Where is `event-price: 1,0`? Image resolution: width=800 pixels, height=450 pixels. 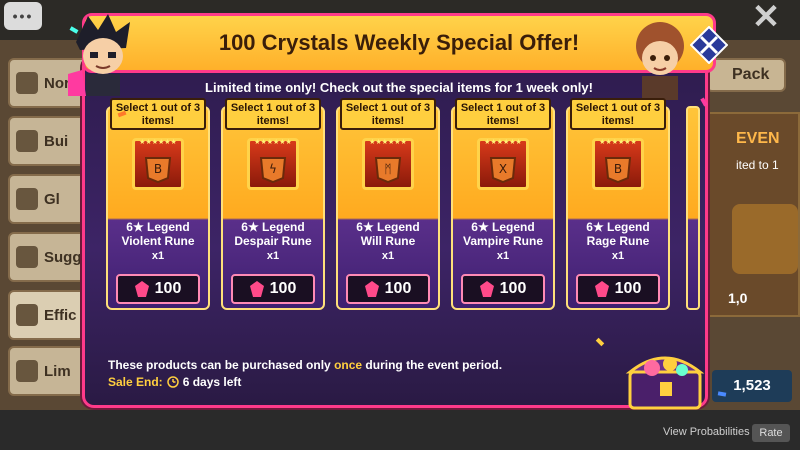 event-price: 1,0 is located at coordinates (738, 298).